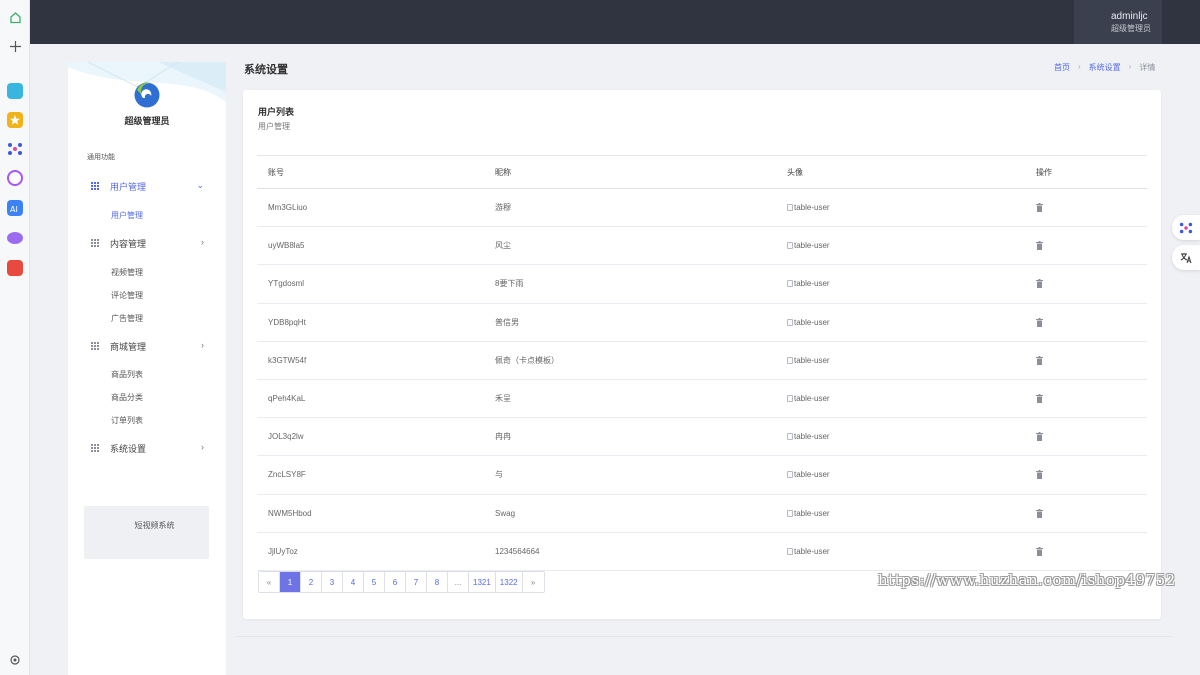 The height and width of the screenshot is (675, 1200). What do you see at coordinates (202, 345) in the screenshot?
I see `chevron-right-icon: ›` at bounding box center [202, 345].